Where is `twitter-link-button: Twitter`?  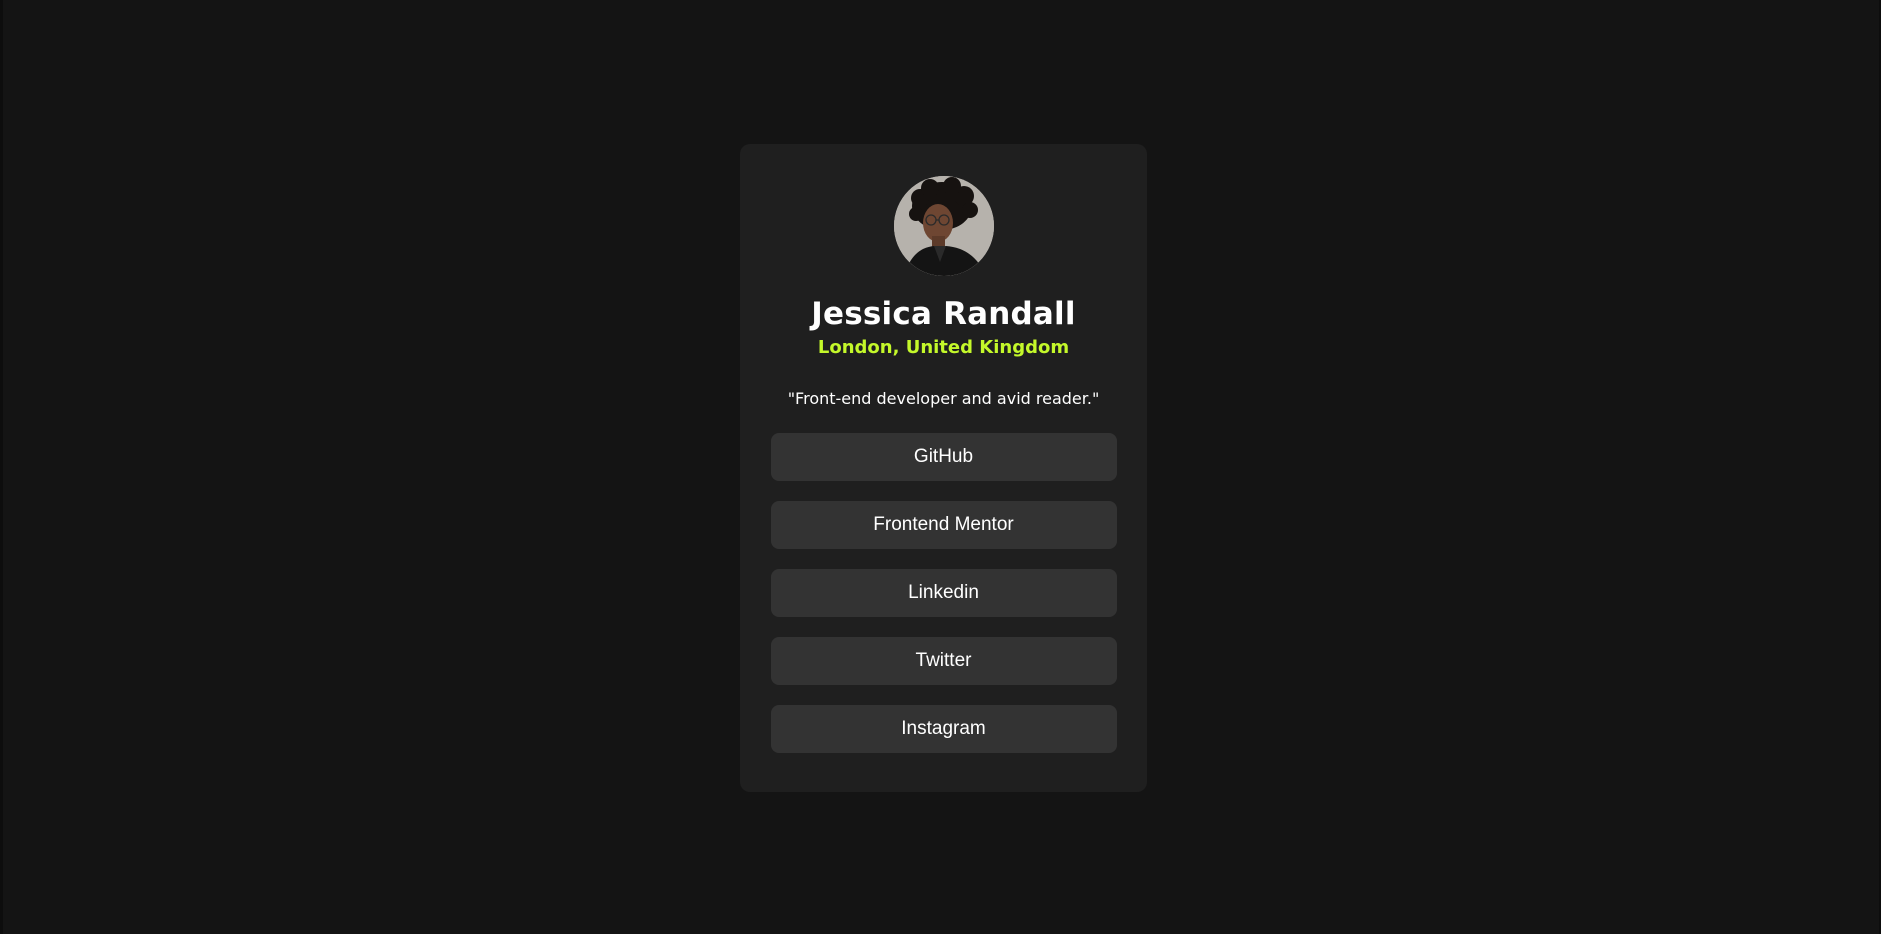 twitter-link-button: Twitter is located at coordinates (943, 661).